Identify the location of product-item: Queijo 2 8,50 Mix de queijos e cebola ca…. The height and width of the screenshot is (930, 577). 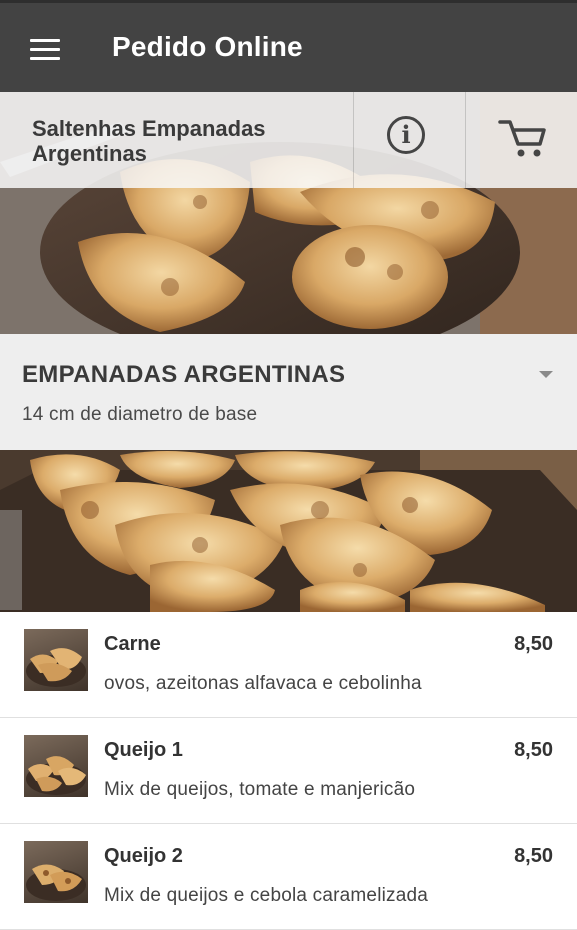
(288, 877).